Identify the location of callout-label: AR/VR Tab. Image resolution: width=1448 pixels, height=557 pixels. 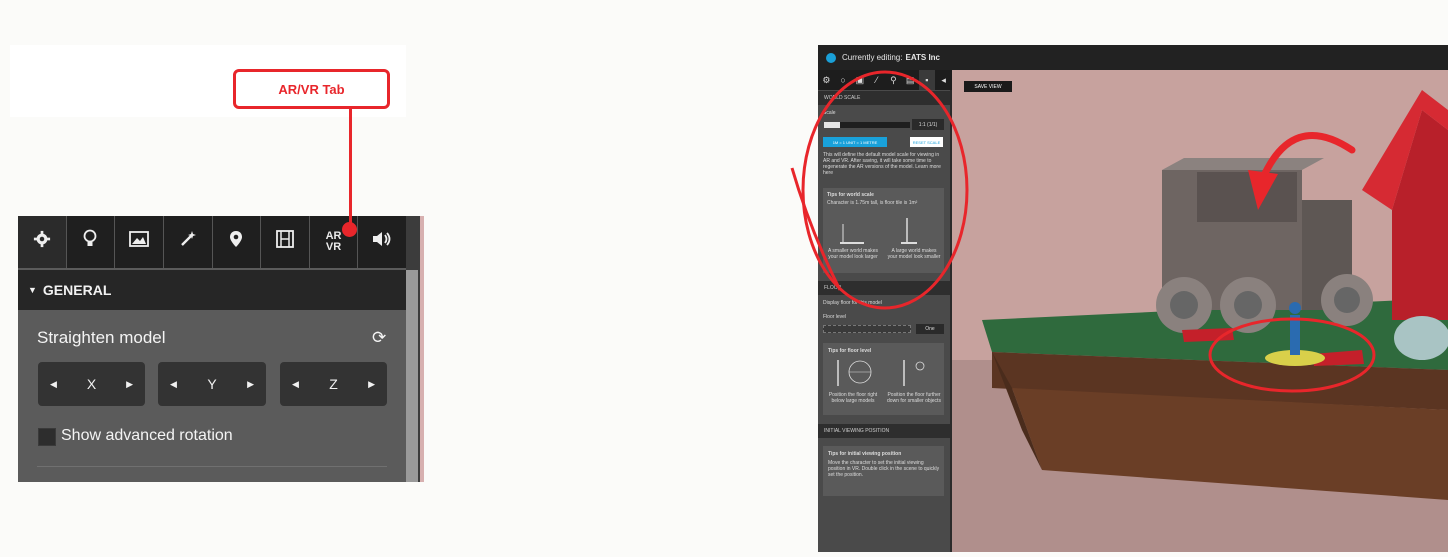
(311, 89).